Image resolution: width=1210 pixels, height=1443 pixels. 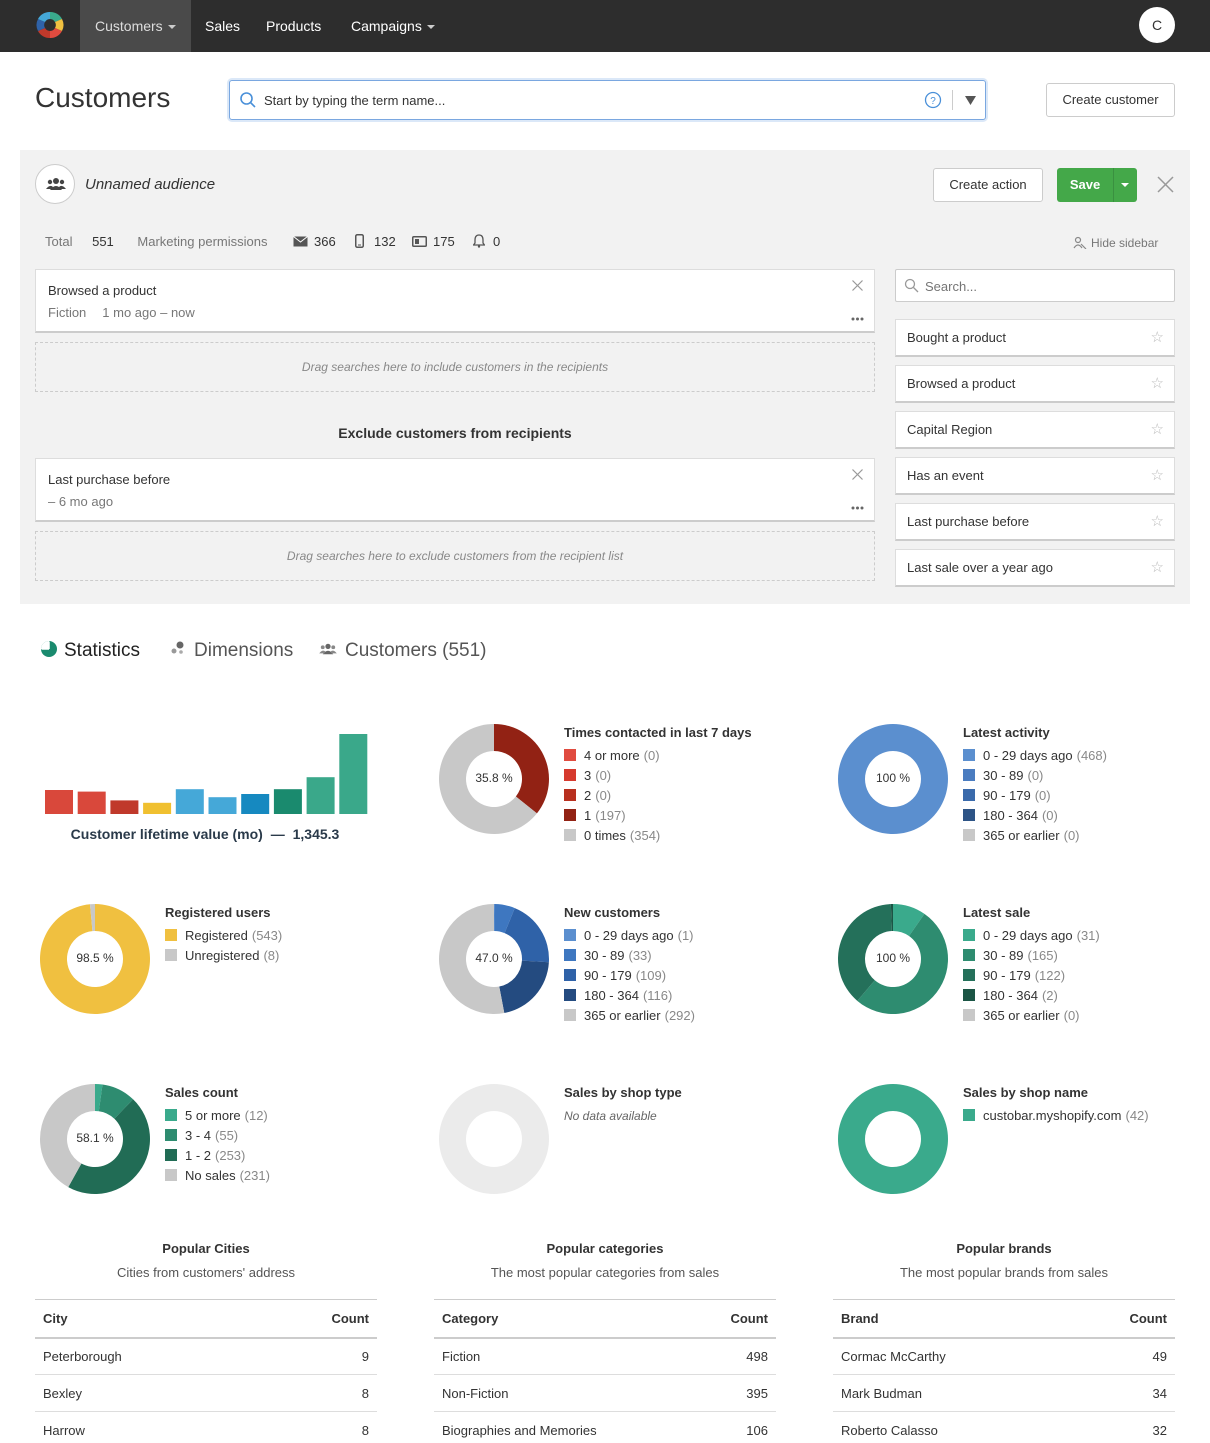 What do you see at coordinates (135, 26) in the screenshot?
I see `nav-customers: Customers` at bounding box center [135, 26].